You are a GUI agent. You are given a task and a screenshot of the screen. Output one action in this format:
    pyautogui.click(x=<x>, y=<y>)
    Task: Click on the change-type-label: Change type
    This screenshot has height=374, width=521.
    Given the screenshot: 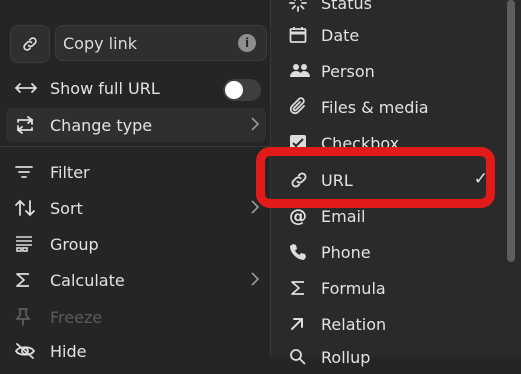 What is the action you would take?
    pyautogui.click(x=101, y=125)
    